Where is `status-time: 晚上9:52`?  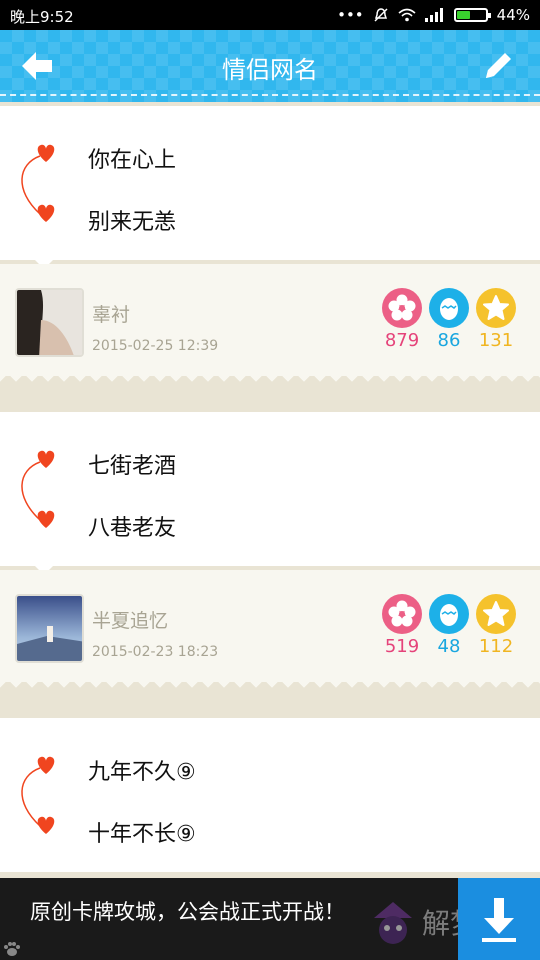
status-time: 晚上9:52 is located at coordinates (42, 17).